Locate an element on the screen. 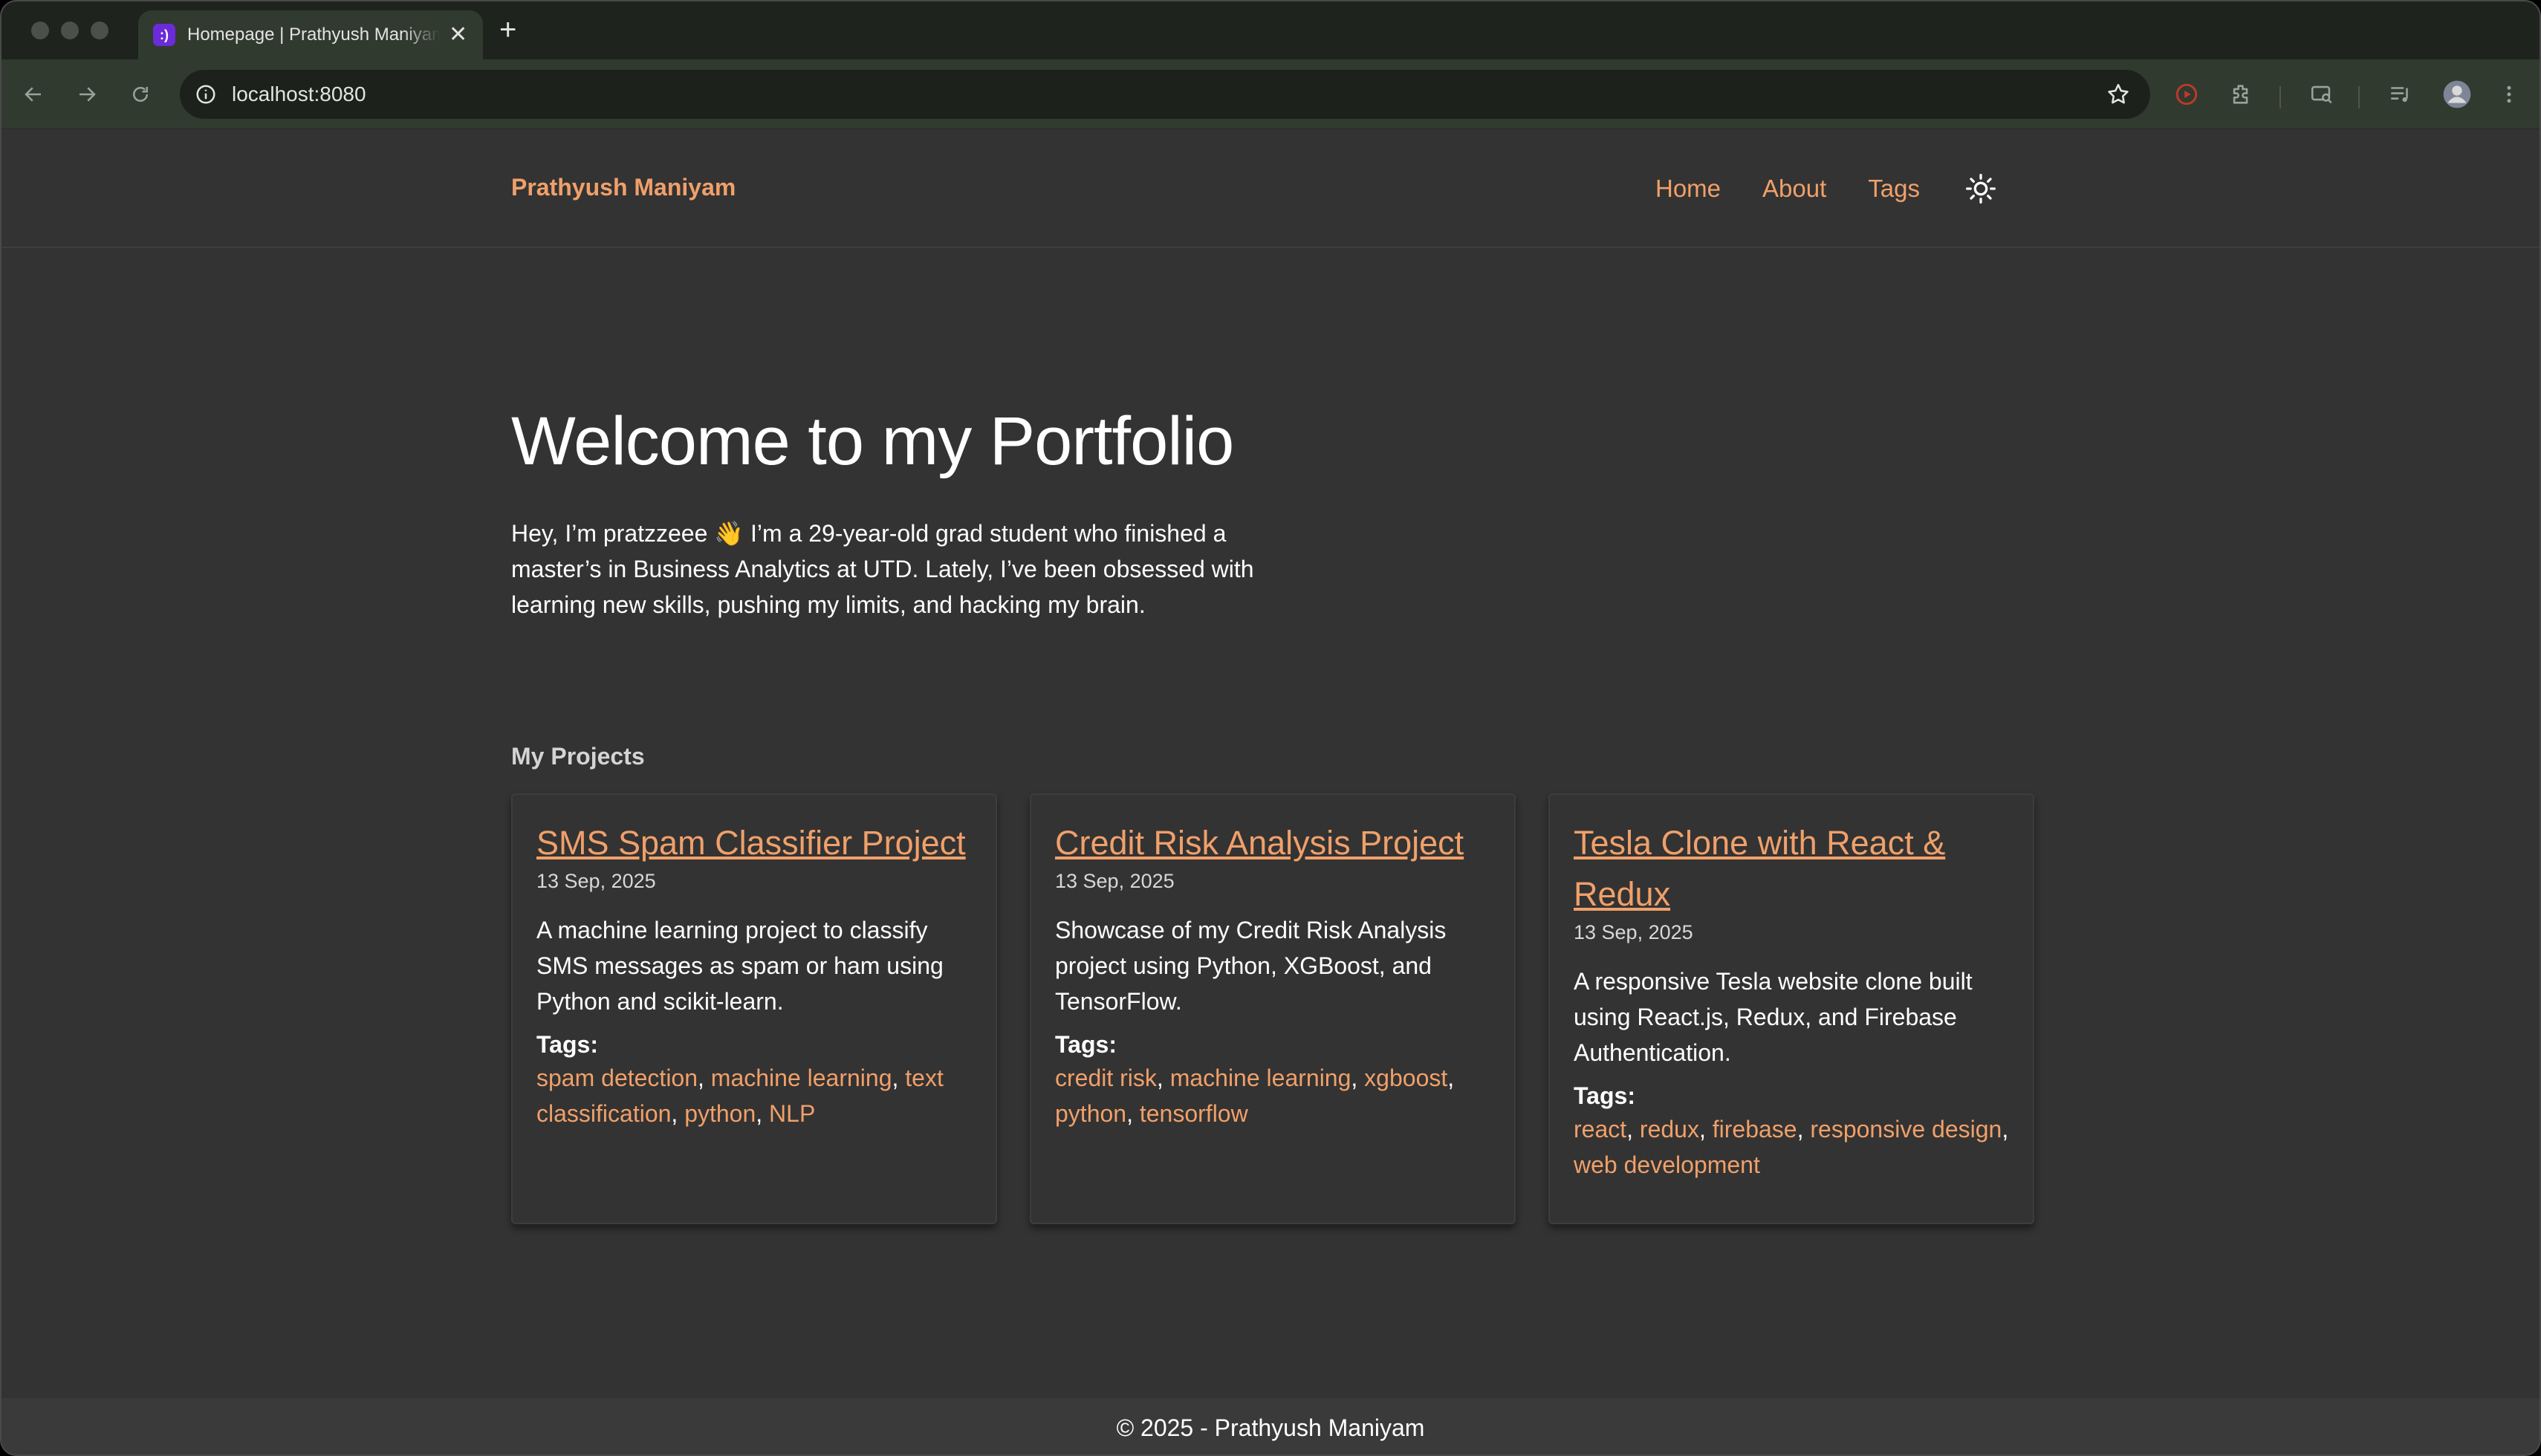 This screenshot has height=1456, width=2541. tab-title: Homepage | Prathyush Maniyam is located at coordinates (313, 35).